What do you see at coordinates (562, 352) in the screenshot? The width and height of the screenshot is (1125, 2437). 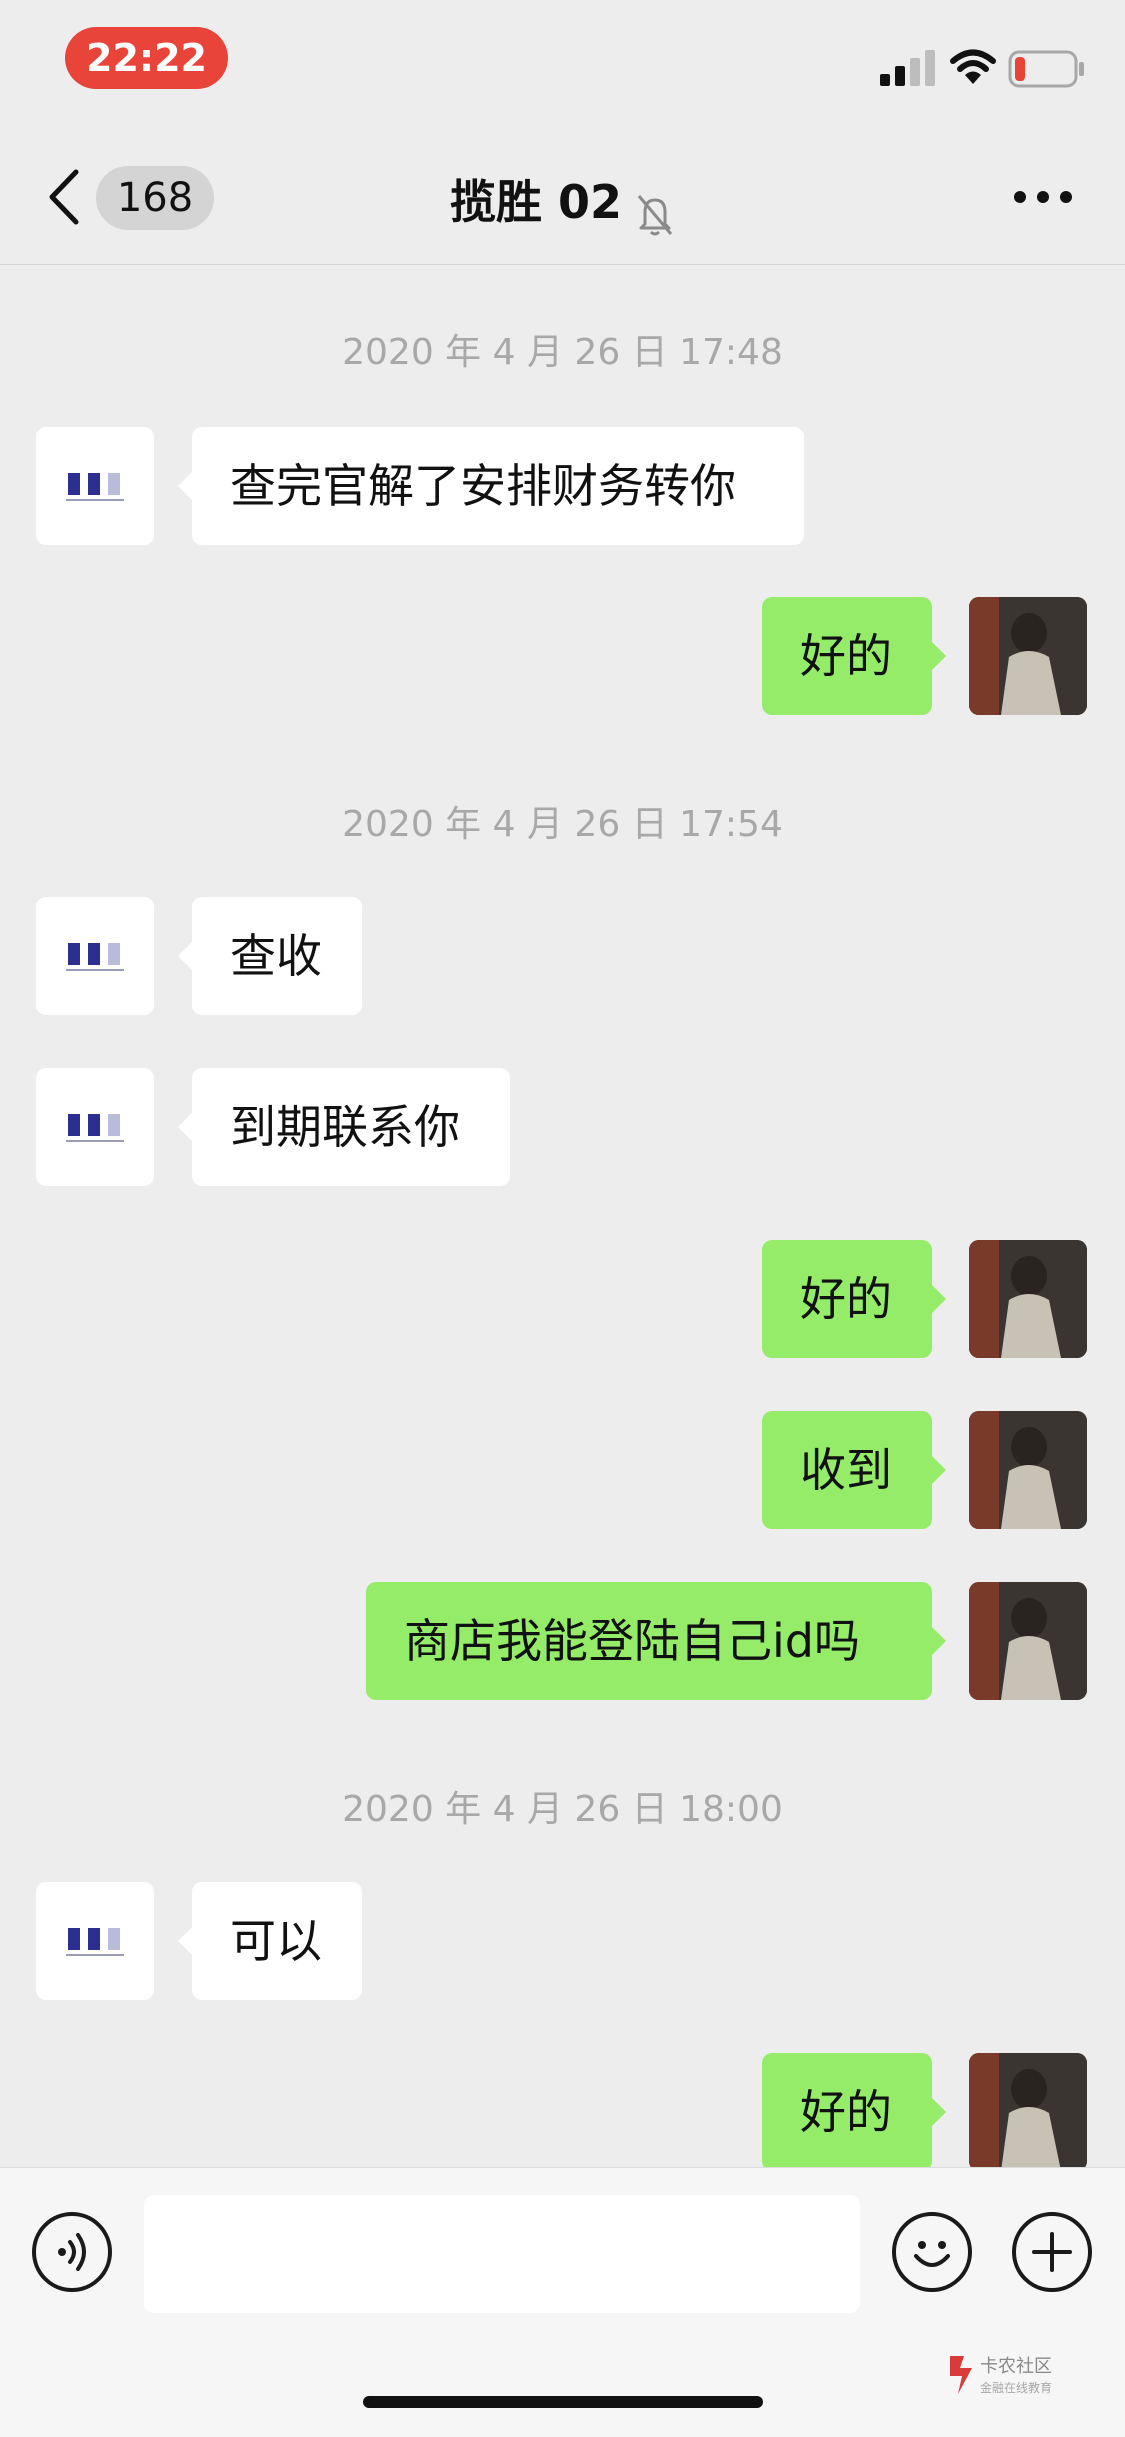 I see `message-timestamp: 2020 年 4 月 26 日 17:48` at bounding box center [562, 352].